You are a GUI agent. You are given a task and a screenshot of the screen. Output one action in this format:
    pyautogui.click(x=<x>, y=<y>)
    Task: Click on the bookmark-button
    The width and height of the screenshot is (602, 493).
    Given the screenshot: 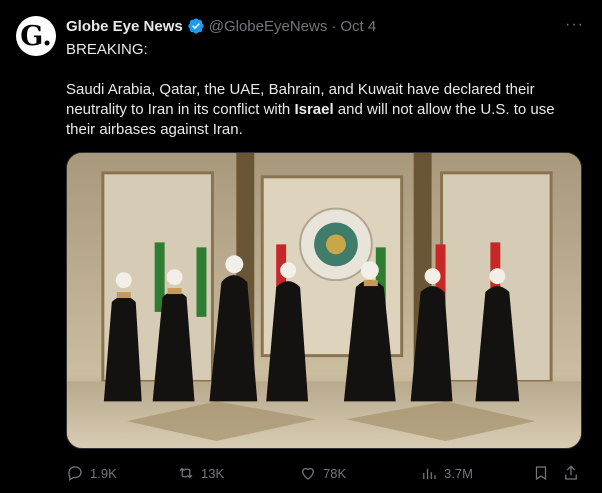 What is the action you would take?
    pyautogui.click(x=541, y=473)
    